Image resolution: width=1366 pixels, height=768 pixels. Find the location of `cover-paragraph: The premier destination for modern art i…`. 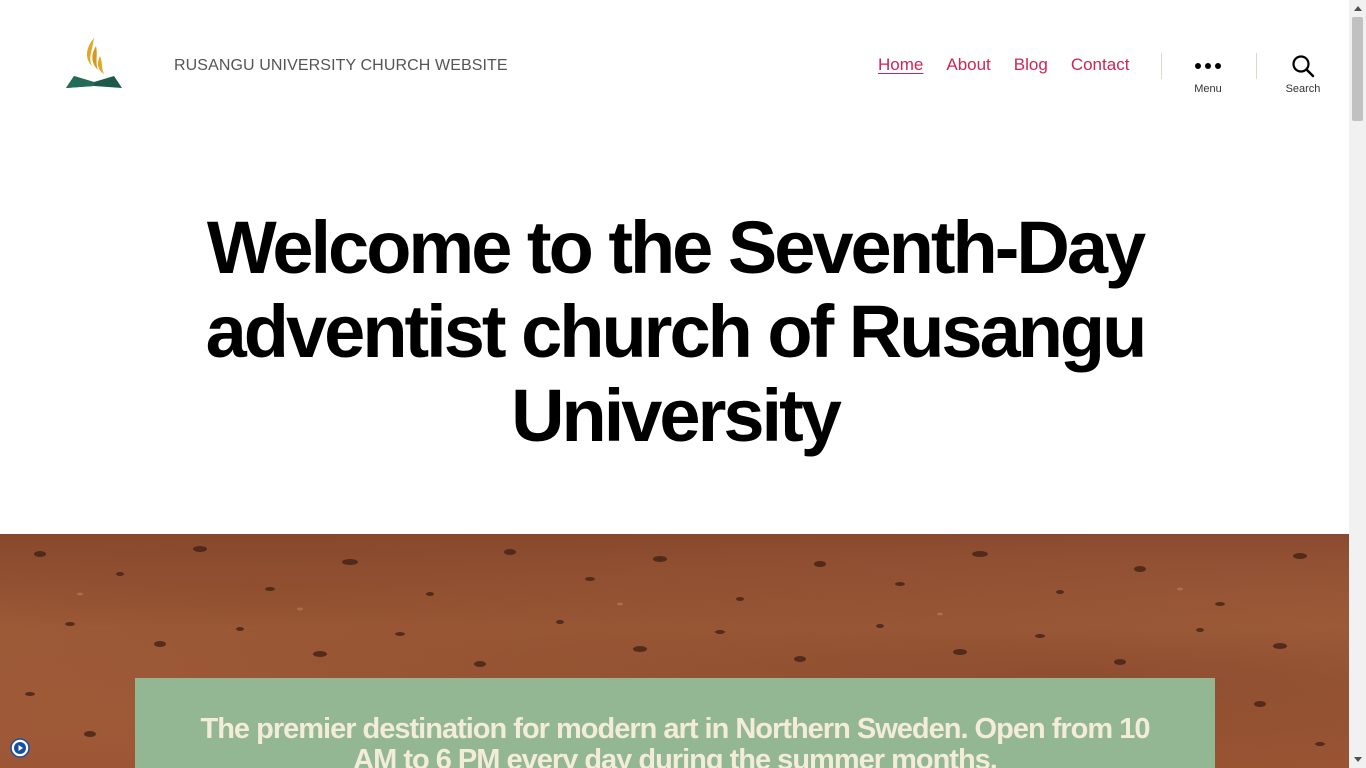

cover-paragraph: The premier destination for modern art i… is located at coordinates (675, 740).